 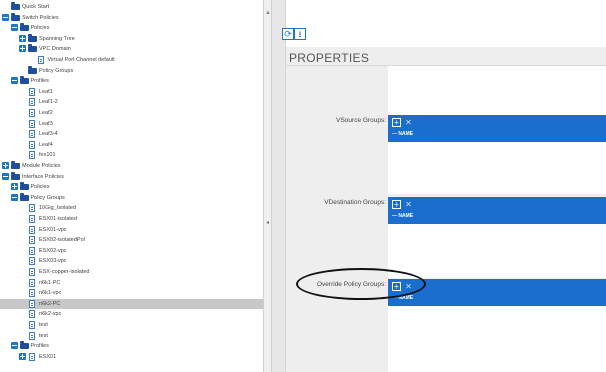 I want to click on tree-item-label: Interface Policies, so click(x=43, y=176).